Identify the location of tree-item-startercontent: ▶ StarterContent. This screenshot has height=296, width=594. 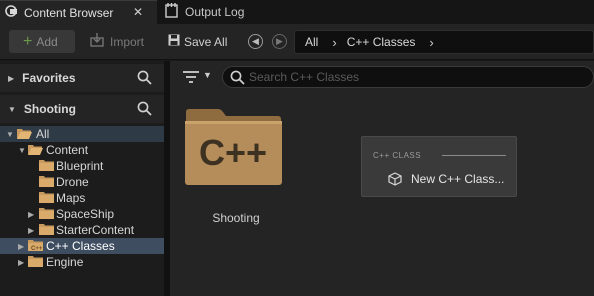
(82, 230).